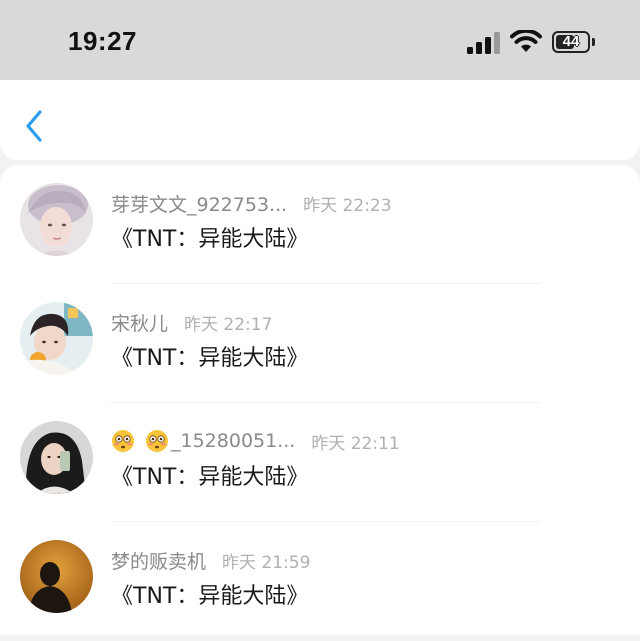  Describe the element at coordinates (158, 560) in the screenshot. I see `username: 梦的贩卖机` at that location.